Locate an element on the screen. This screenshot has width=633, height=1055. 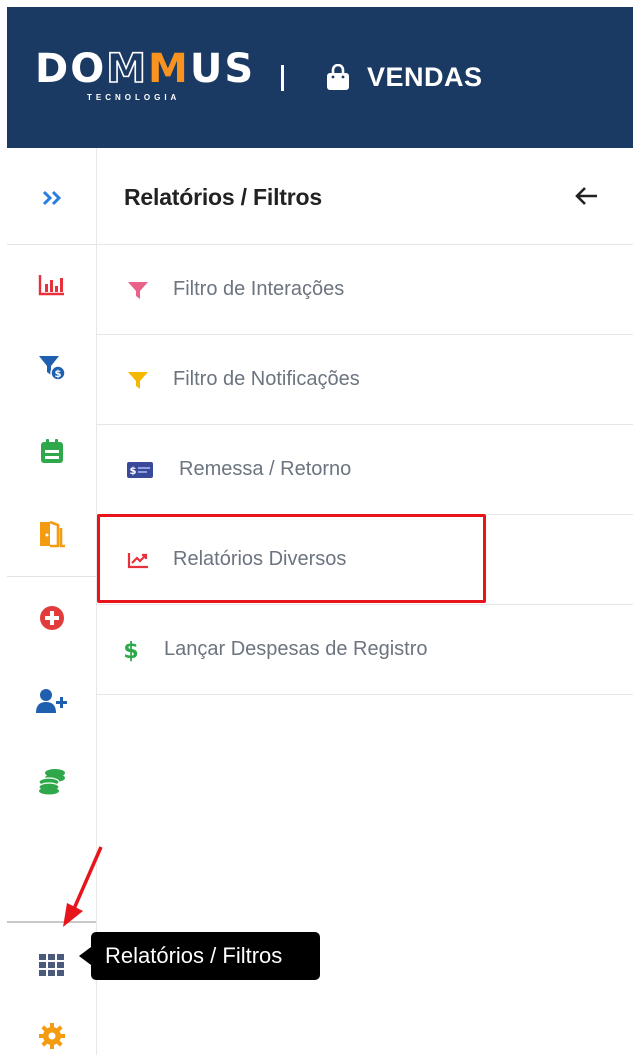
sidebar-item-reports-chart is located at coordinates (51, 285).